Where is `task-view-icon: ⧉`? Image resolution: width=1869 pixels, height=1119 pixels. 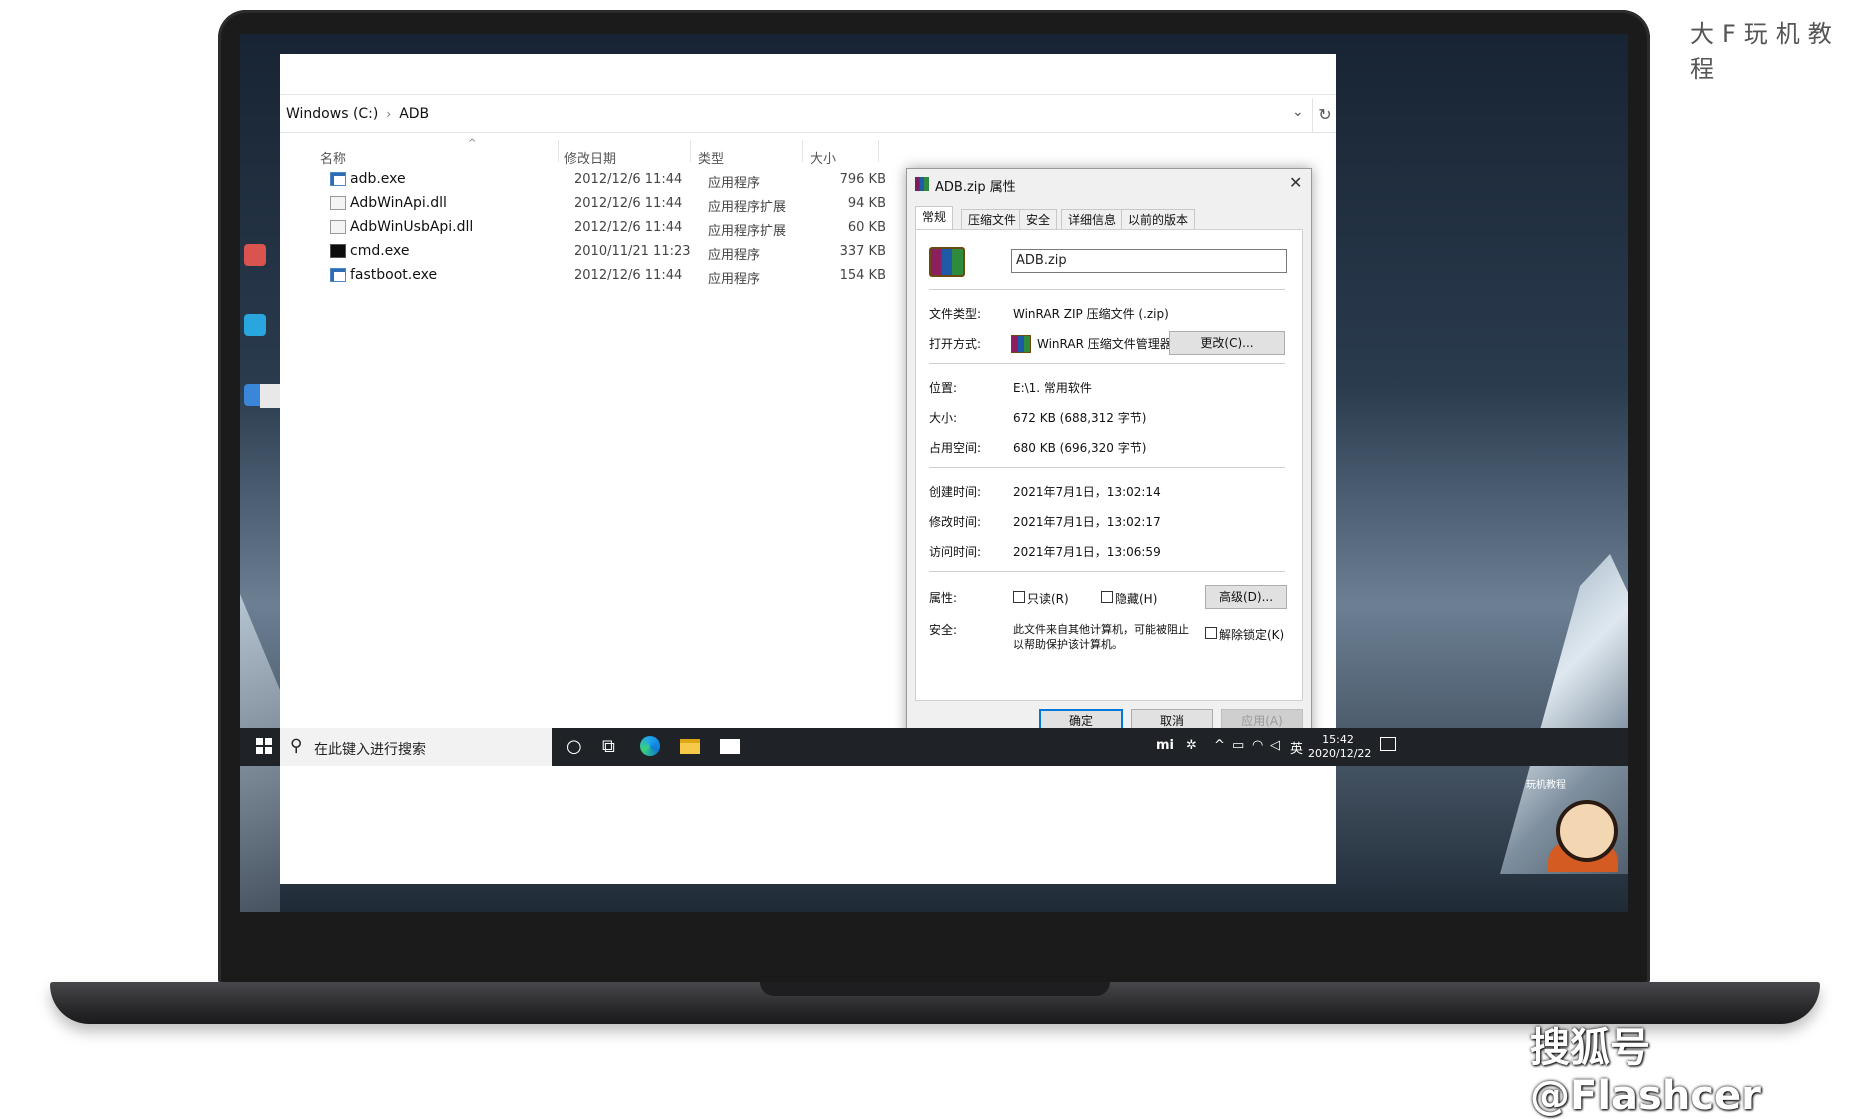 task-view-icon: ⧉ is located at coordinates (608, 746).